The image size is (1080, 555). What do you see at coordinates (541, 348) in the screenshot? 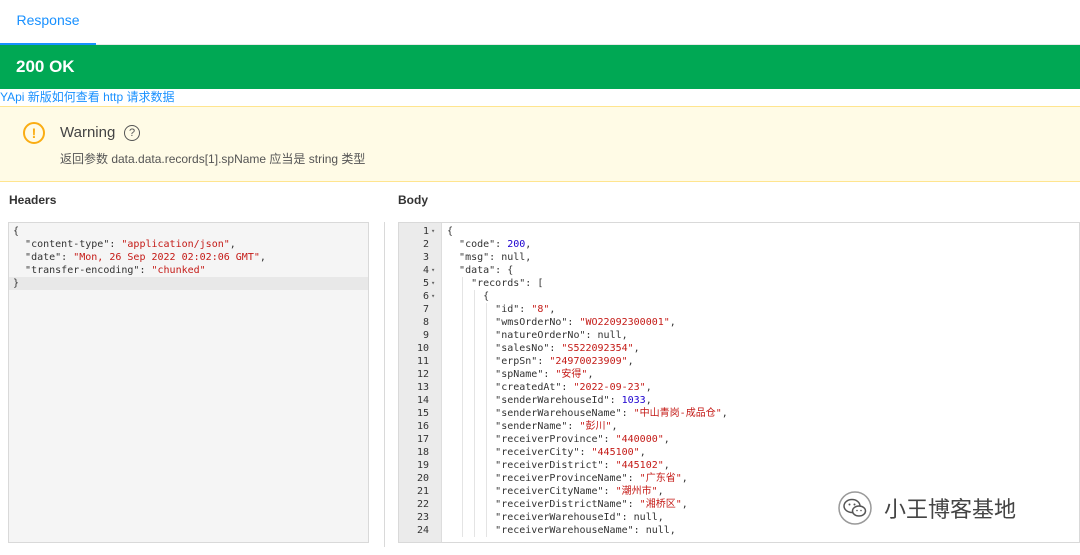
I see `code-text: "salesNo": "S522092354",` at bounding box center [541, 348].